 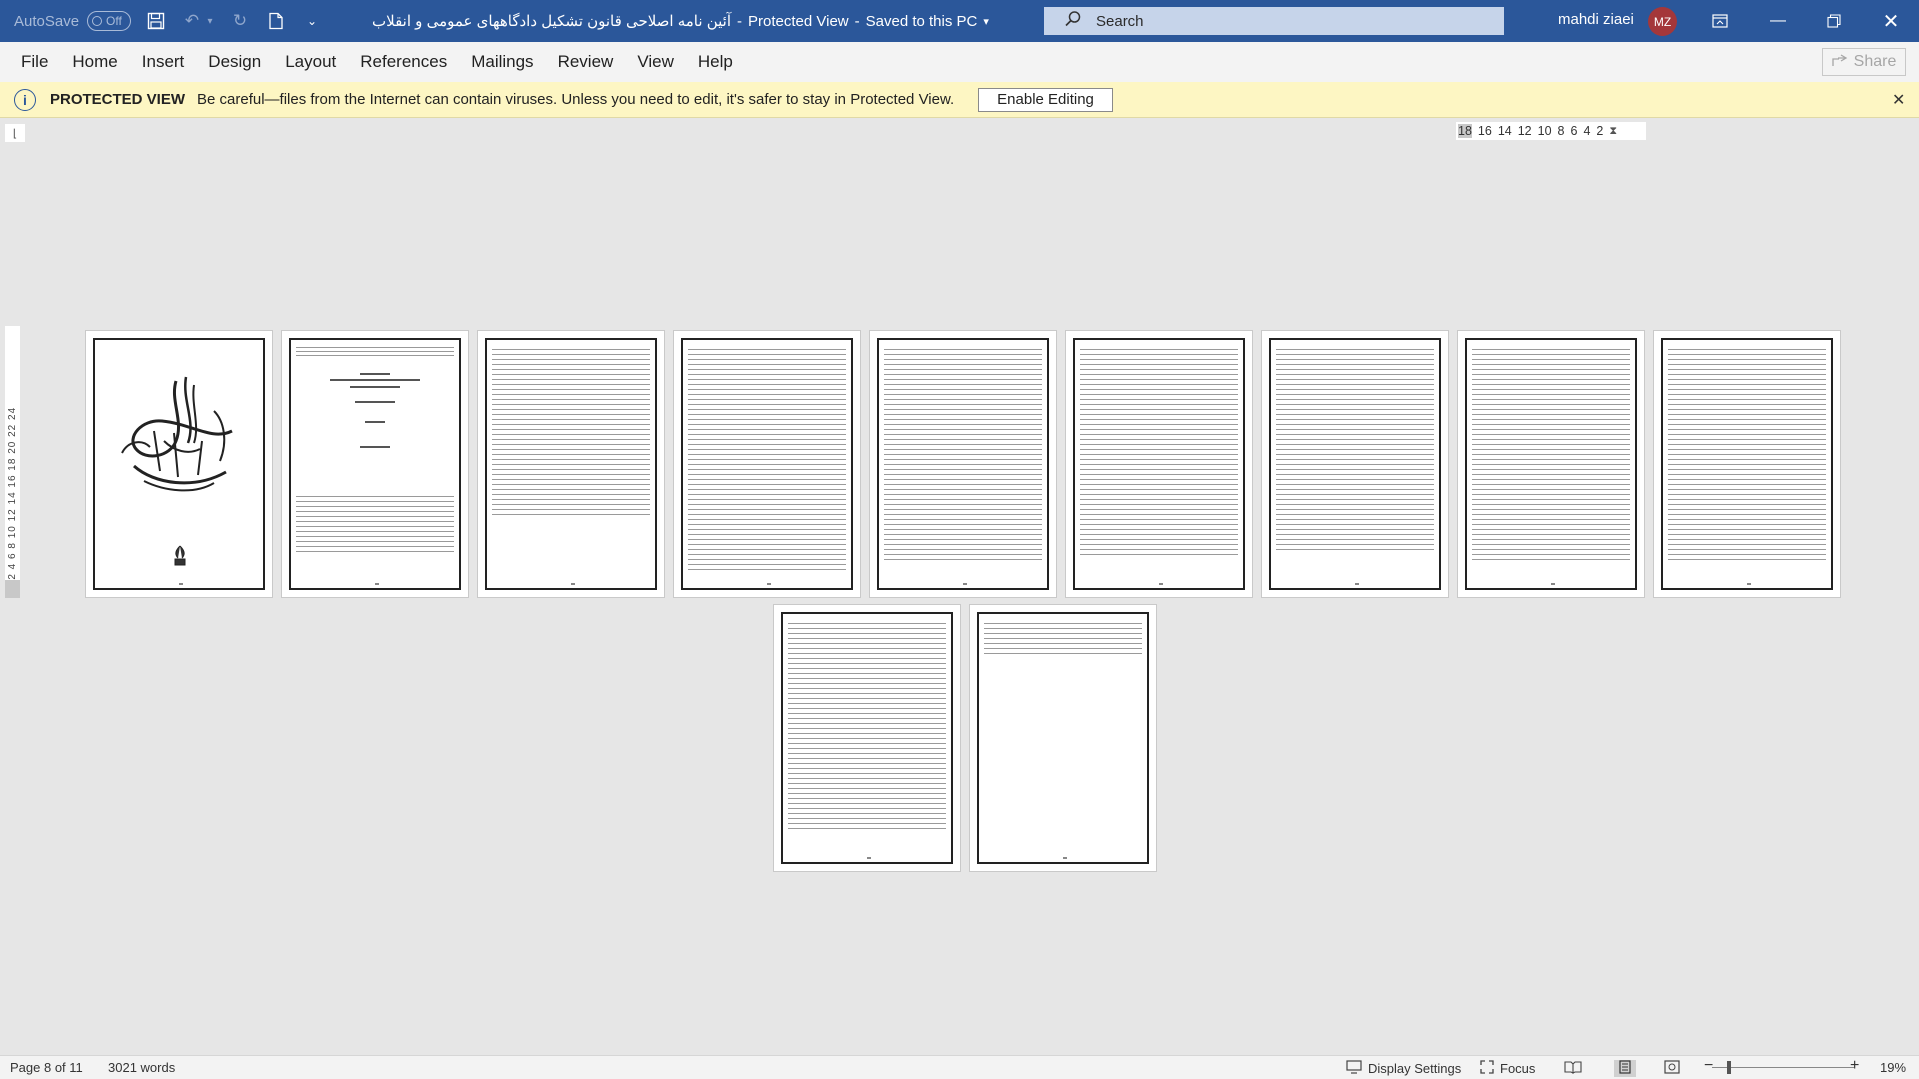 What do you see at coordinates (1662, 21) in the screenshot?
I see `avatar: MZ` at bounding box center [1662, 21].